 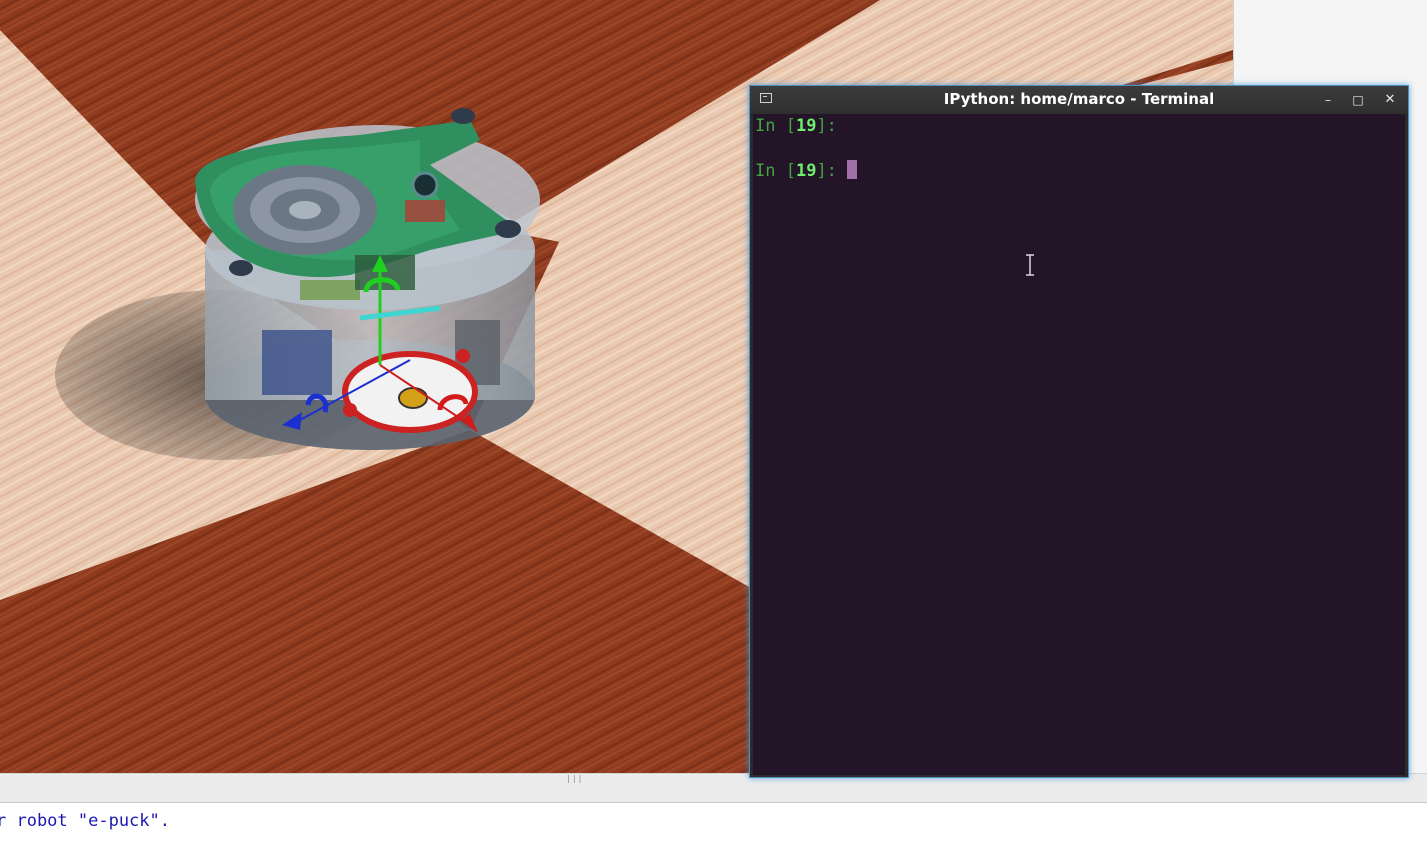 What do you see at coordinates (1328, 100) in the screenshot?
I see `minimize-button: –` at bounding box center [1328, 100].